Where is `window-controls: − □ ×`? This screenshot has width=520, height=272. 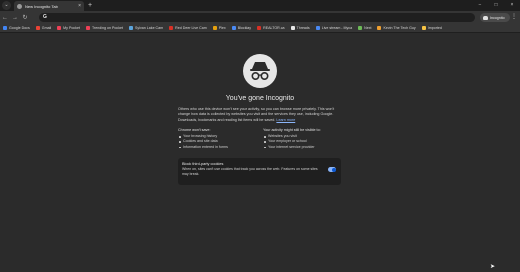
window-controls: − □ × is located at coordinates (496, 5).